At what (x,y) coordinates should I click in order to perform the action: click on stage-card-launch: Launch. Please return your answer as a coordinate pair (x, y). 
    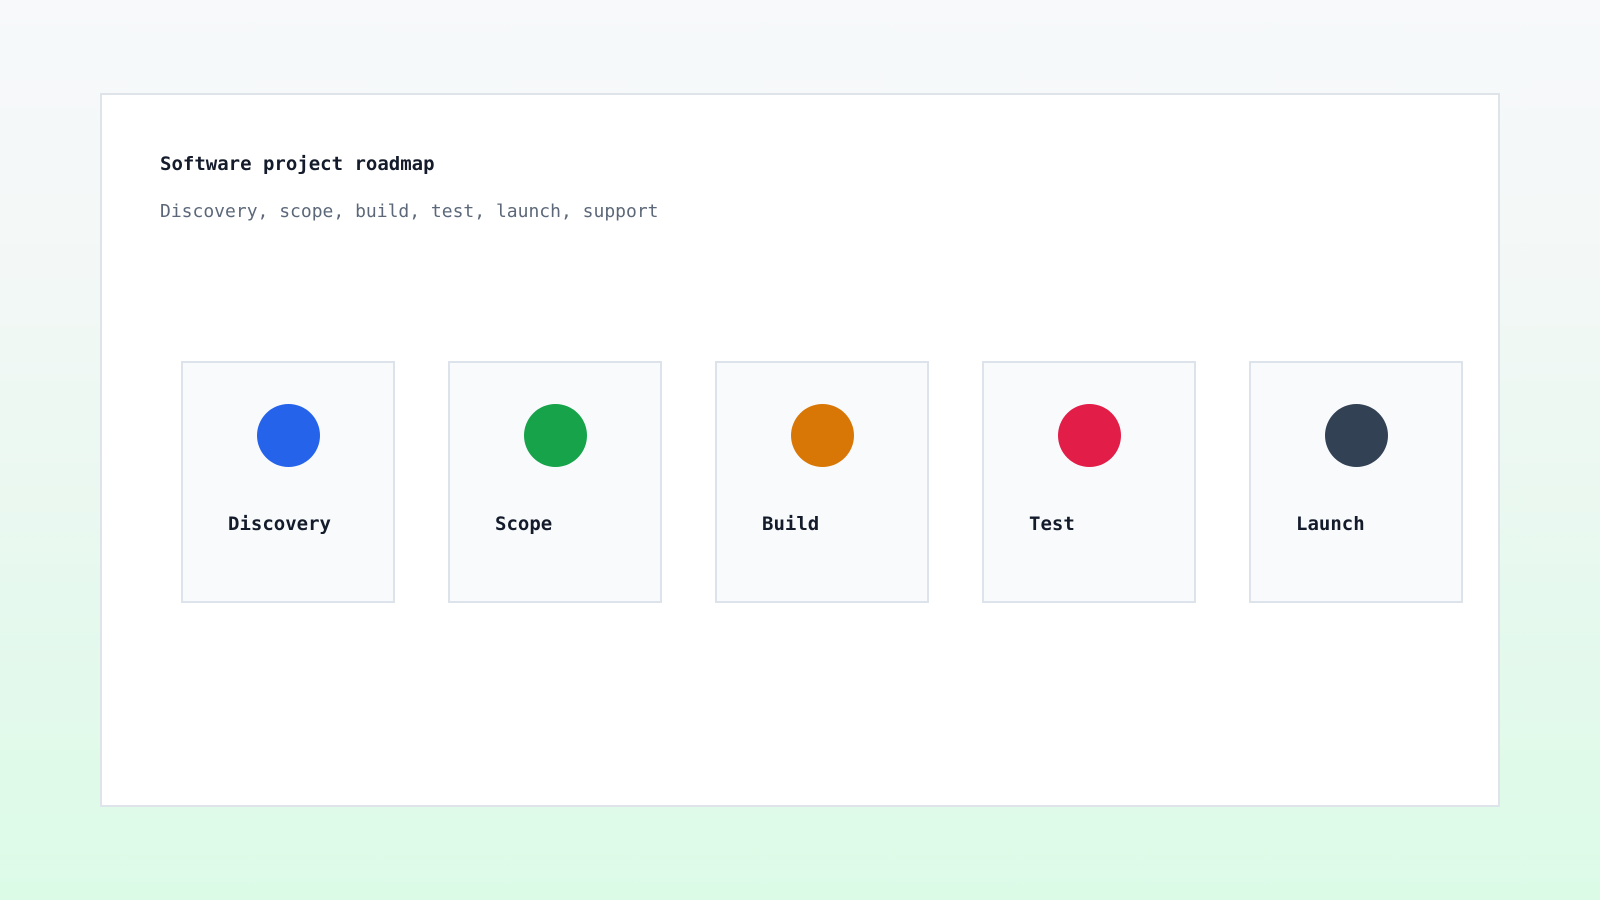
    Looking at the image, I should click on (1356, 482).